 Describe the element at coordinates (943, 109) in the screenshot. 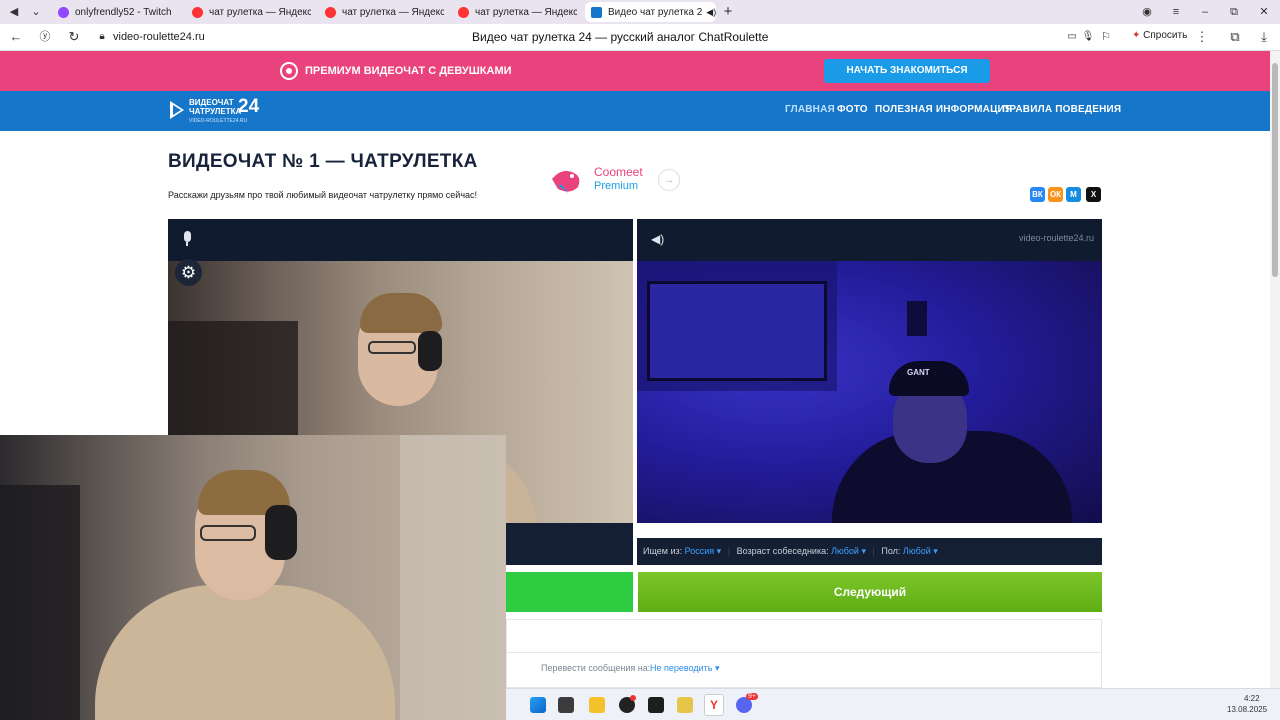

I see `nav-useful-info: ПОЛЕЗНАЯ ИНФОРМАЦИЯ` at that location.